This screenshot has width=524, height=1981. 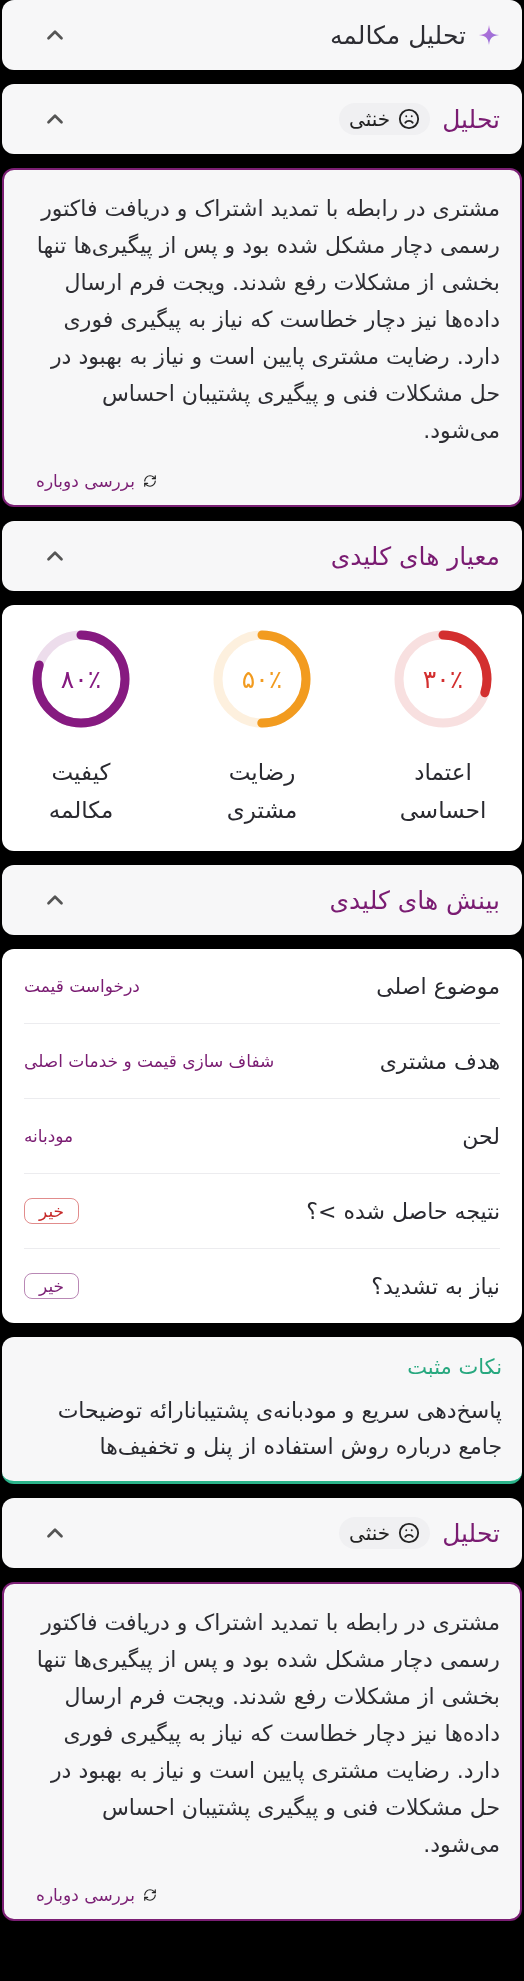 I want to click on insight-label: لحن, so click(x=481, y=1136).